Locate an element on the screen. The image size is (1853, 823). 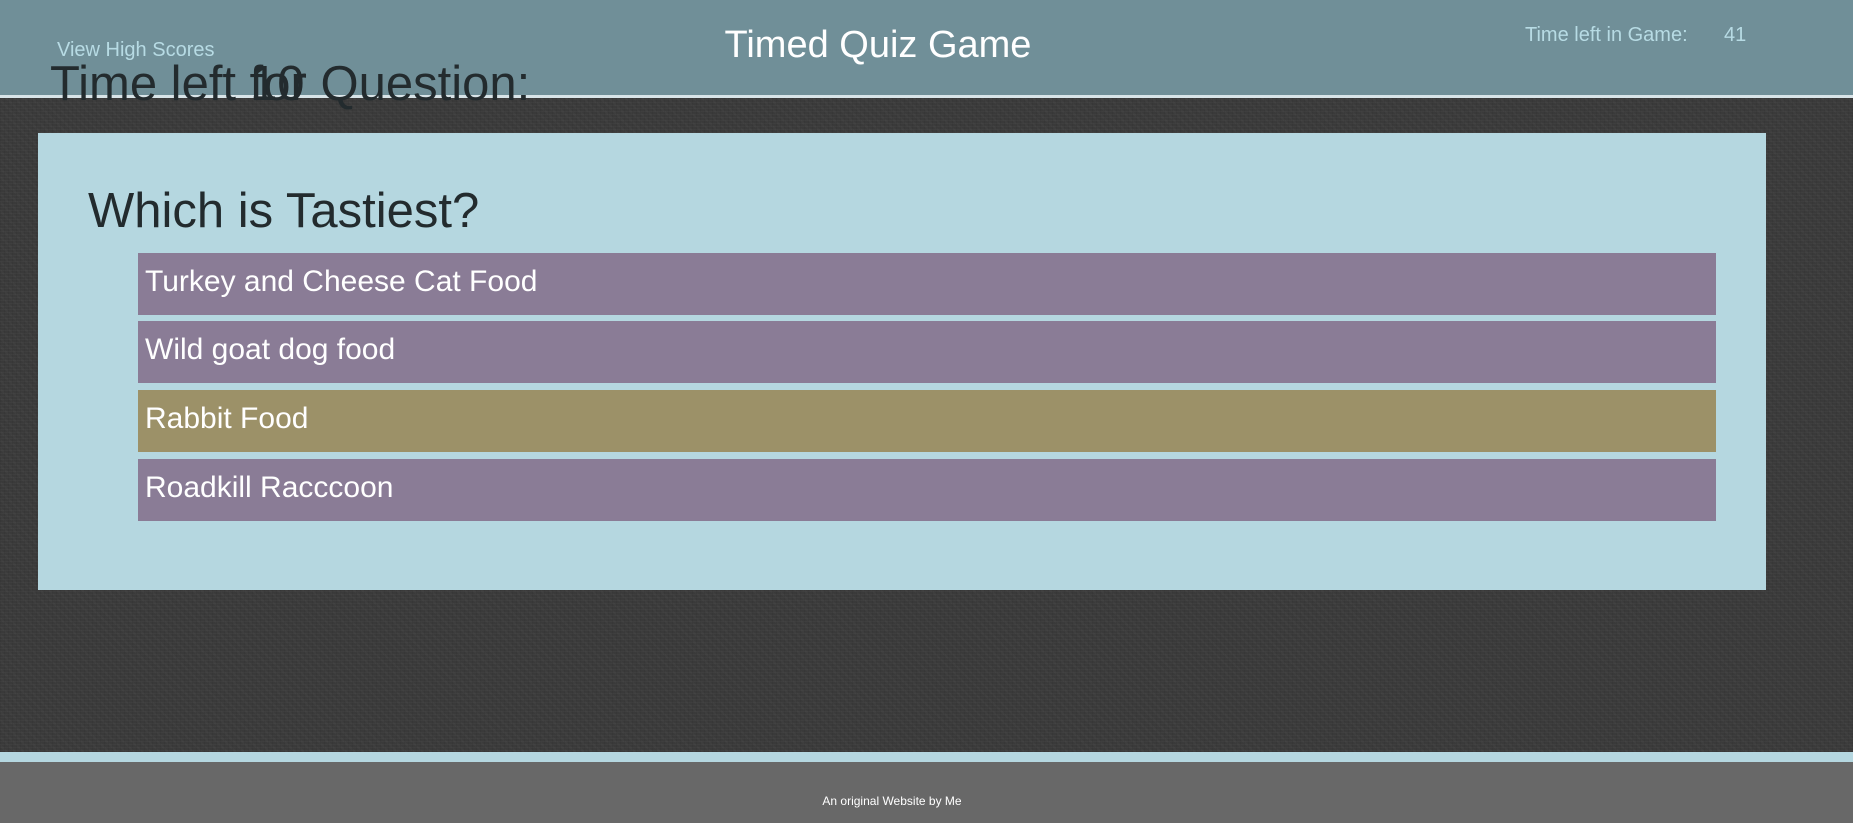
game-timer-label: Time left in Game: is located at coordinates (1606, 35).